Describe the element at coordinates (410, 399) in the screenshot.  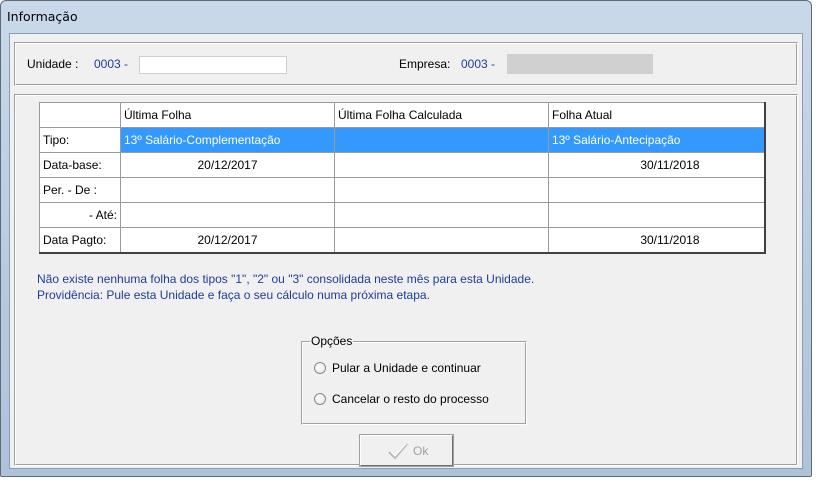
I see `radio-cancel-process-label: Cancelar o resto do processo` at that location.